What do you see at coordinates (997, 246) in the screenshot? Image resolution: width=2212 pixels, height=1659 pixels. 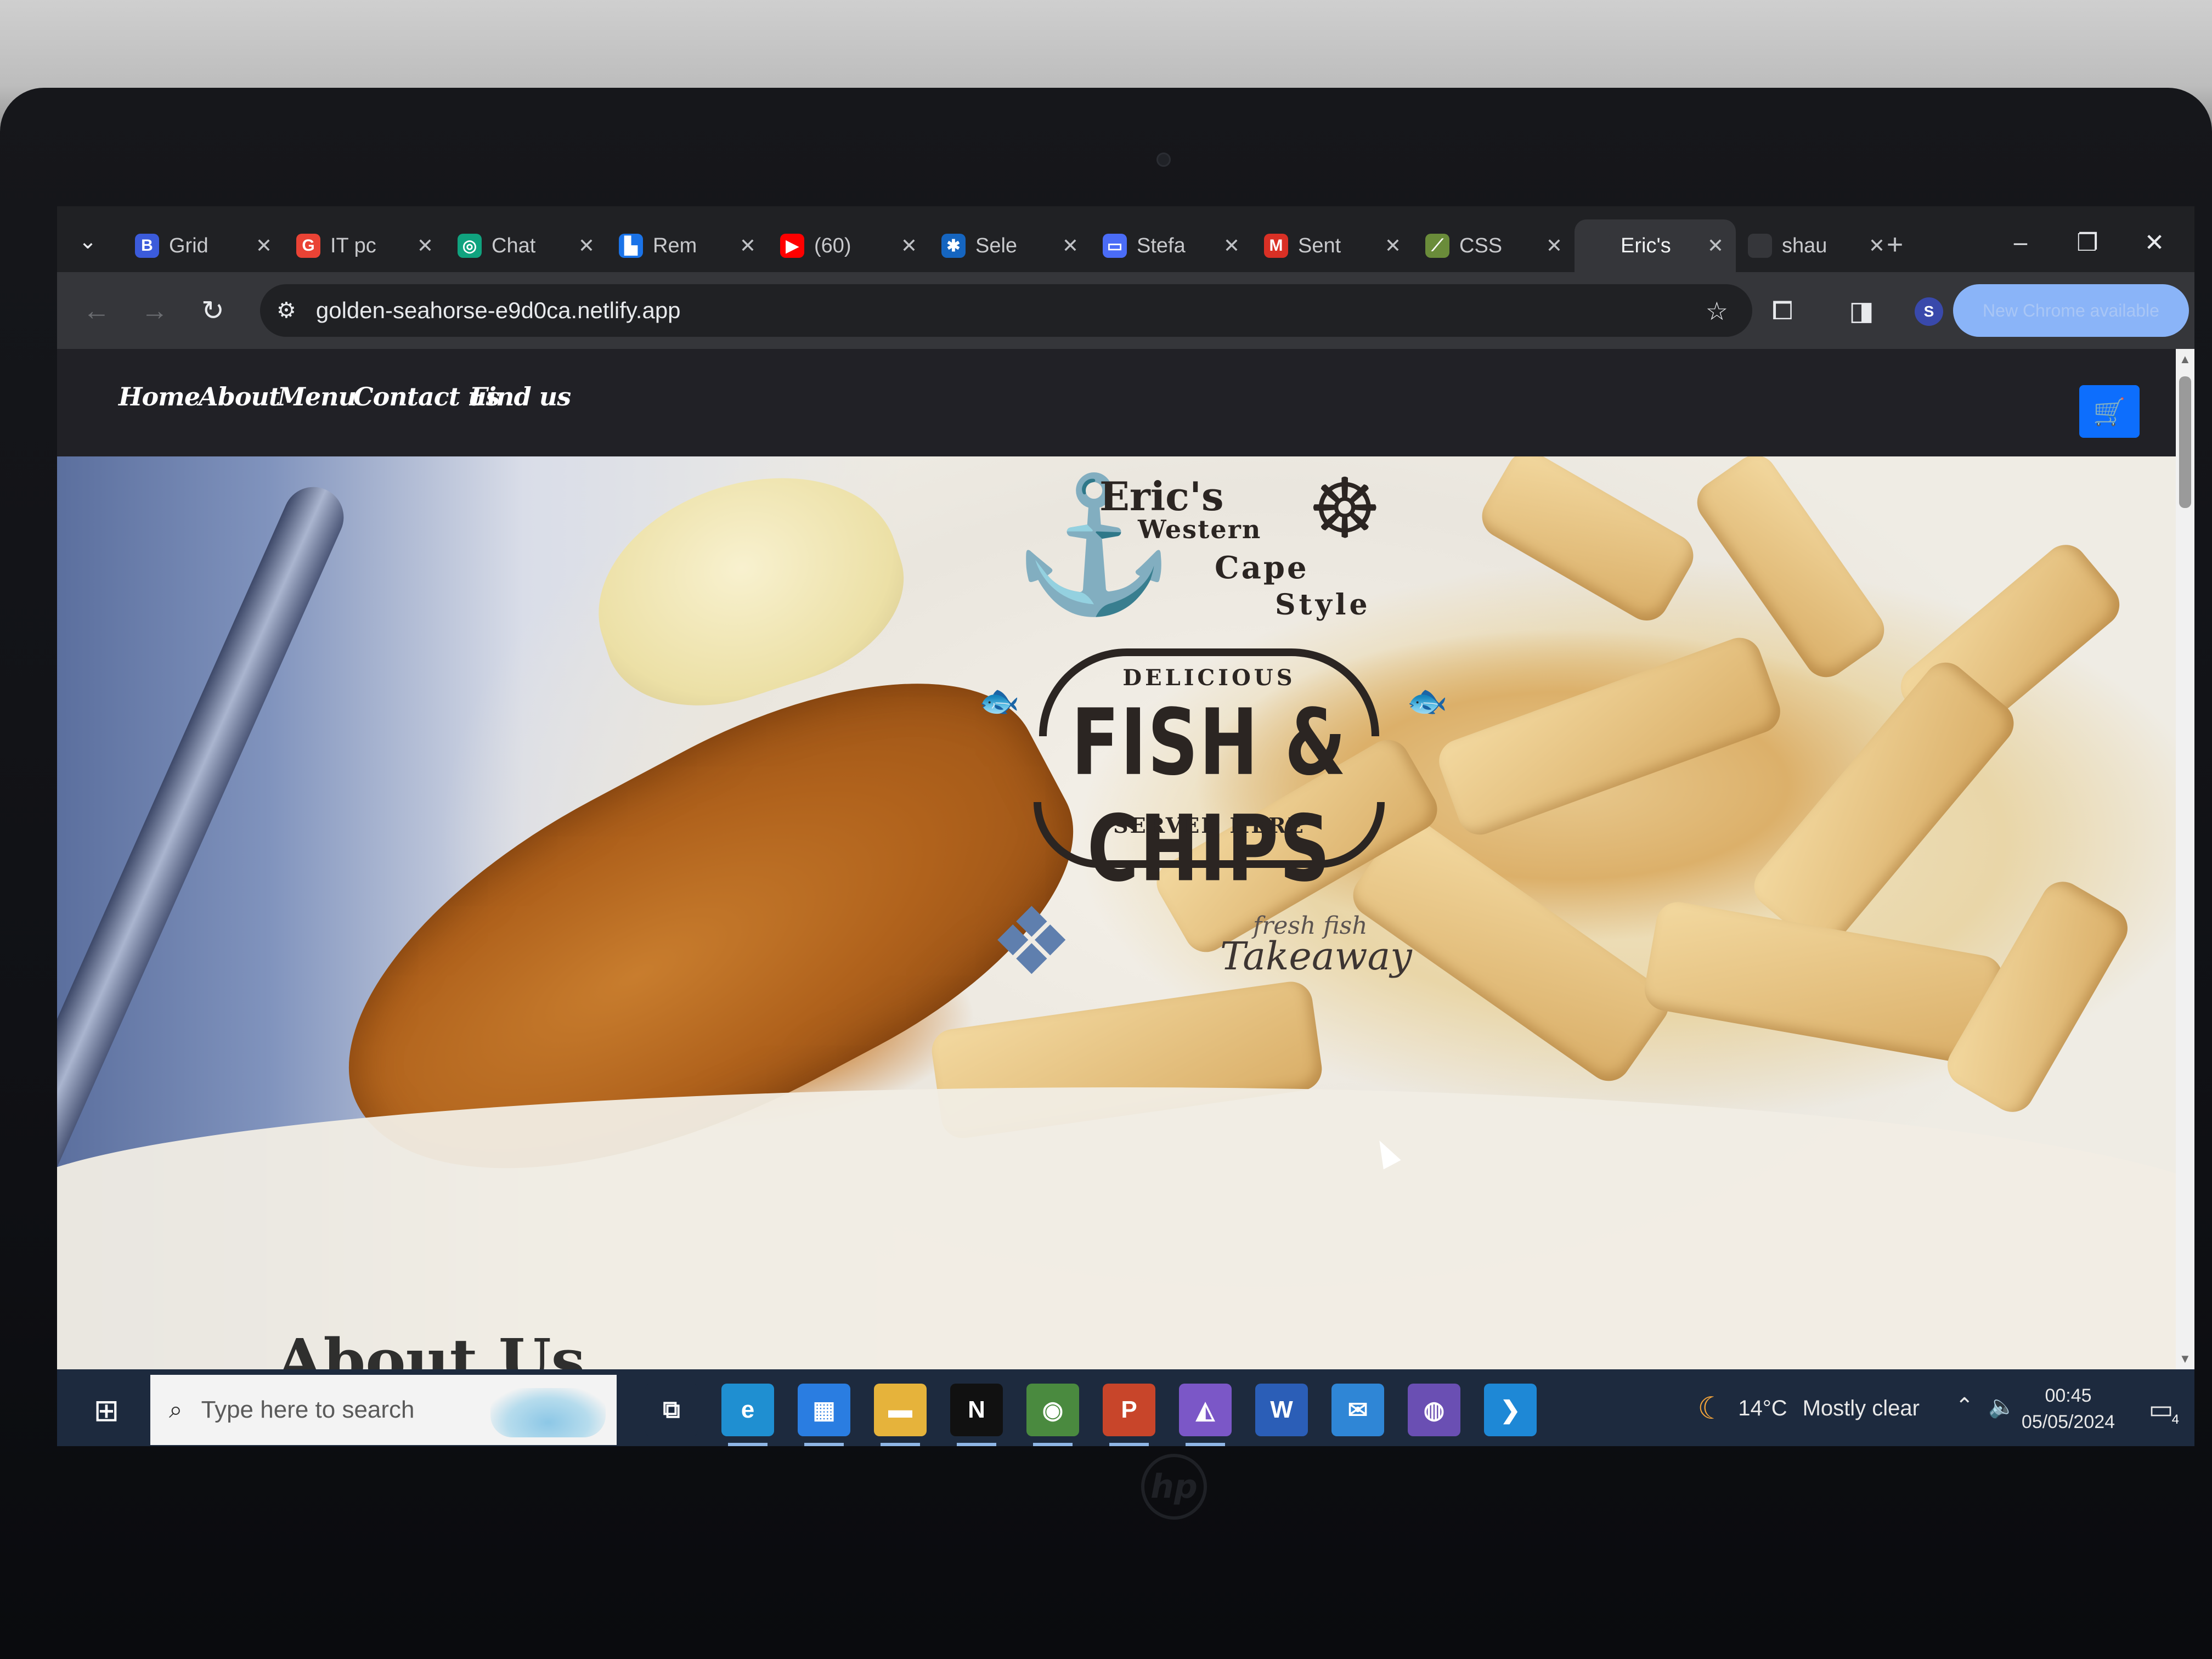 I see `tab-title: Sele` at bounding box center [997, 246].